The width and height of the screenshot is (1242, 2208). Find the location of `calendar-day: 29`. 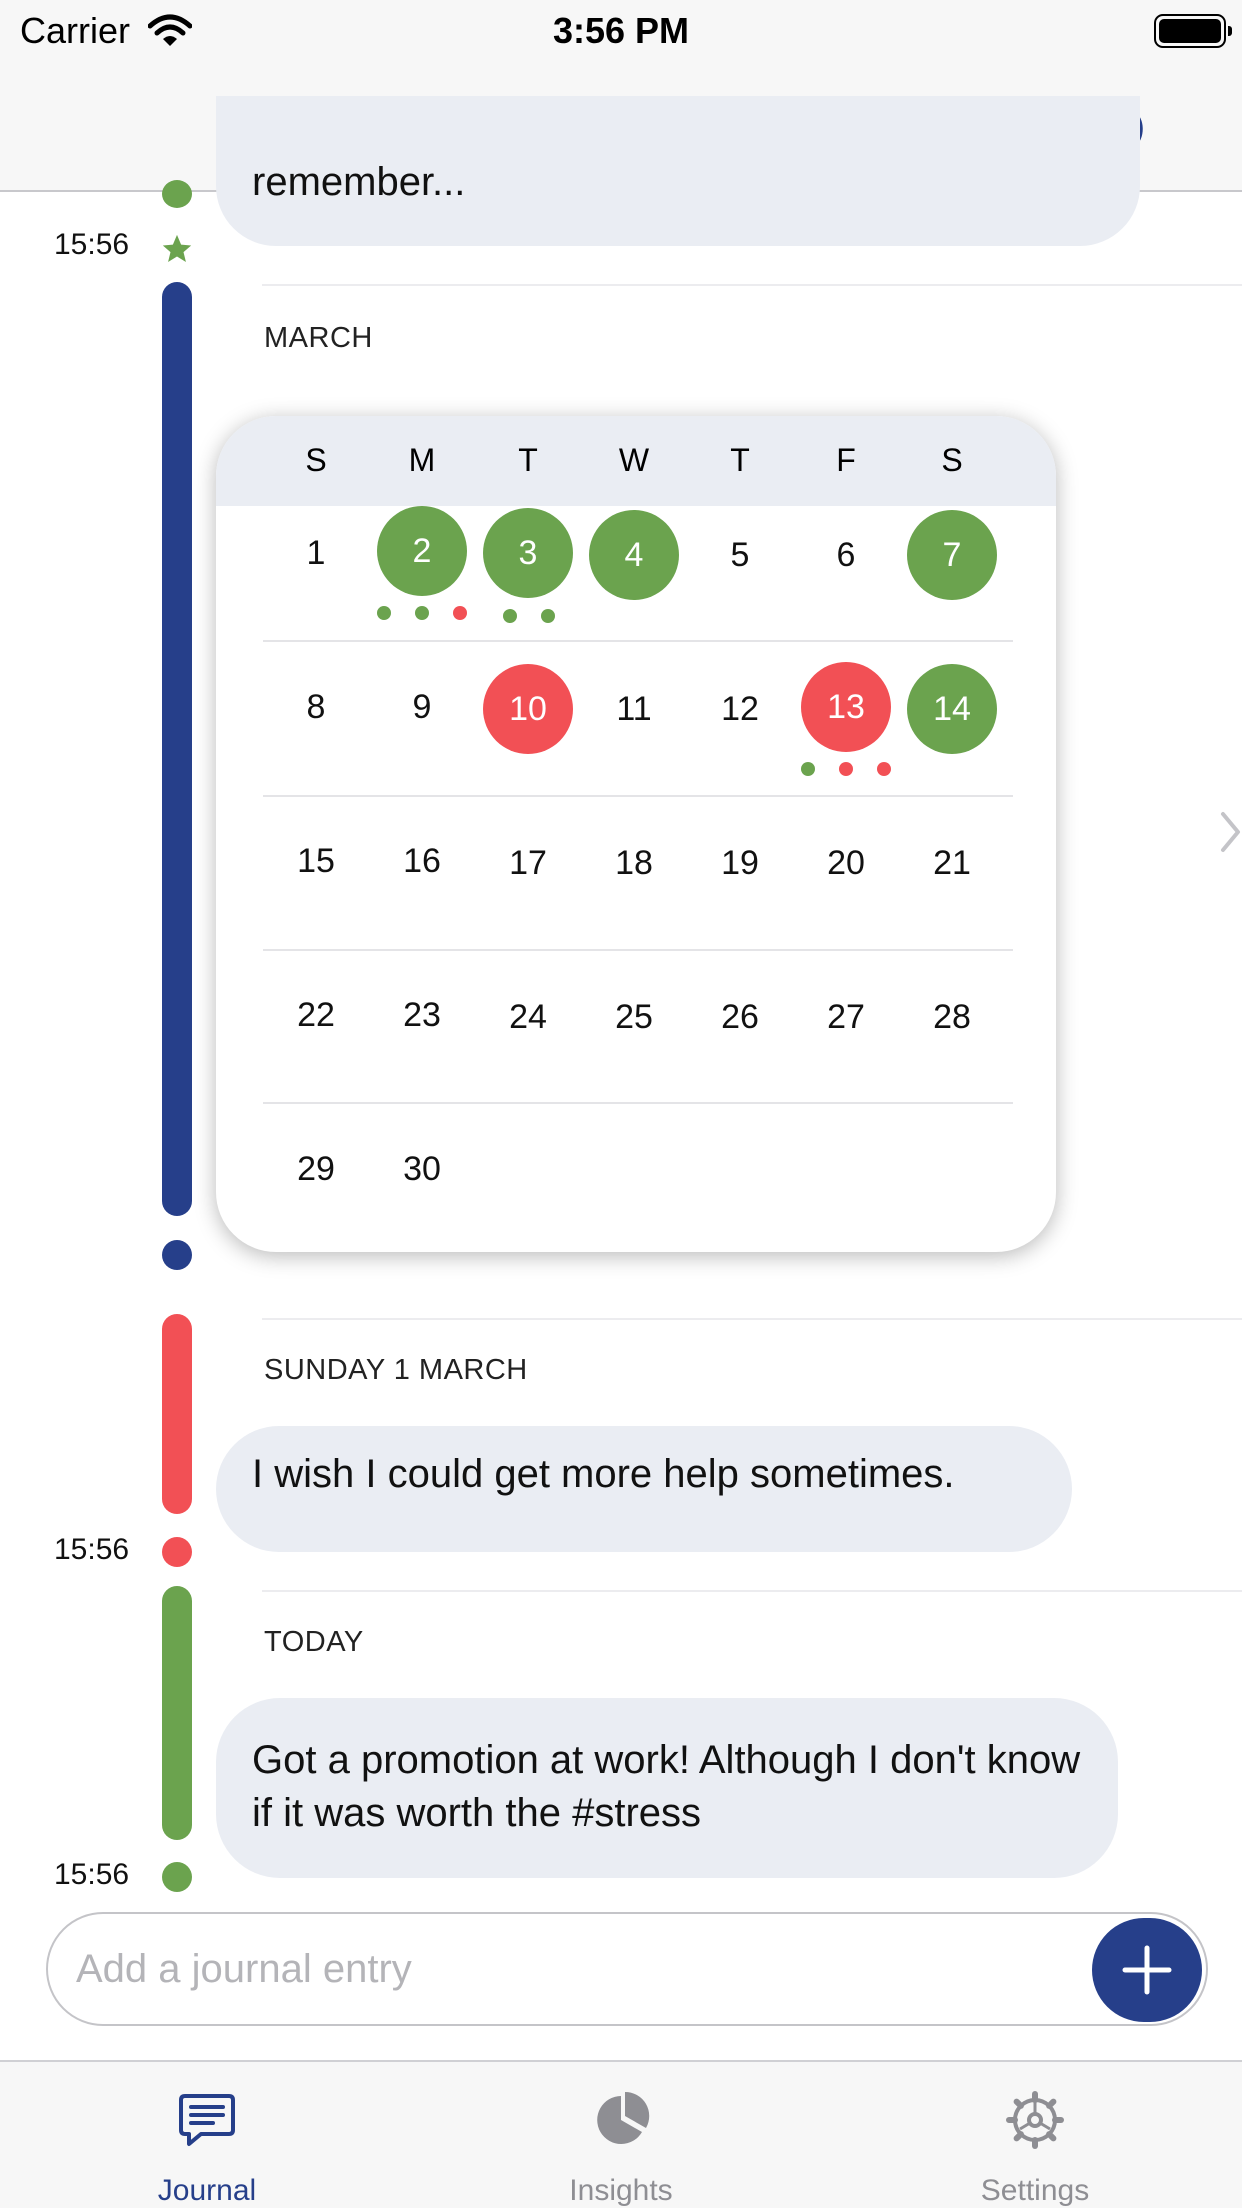

calendar-day: 29 is located at coordinates (316, 1169).